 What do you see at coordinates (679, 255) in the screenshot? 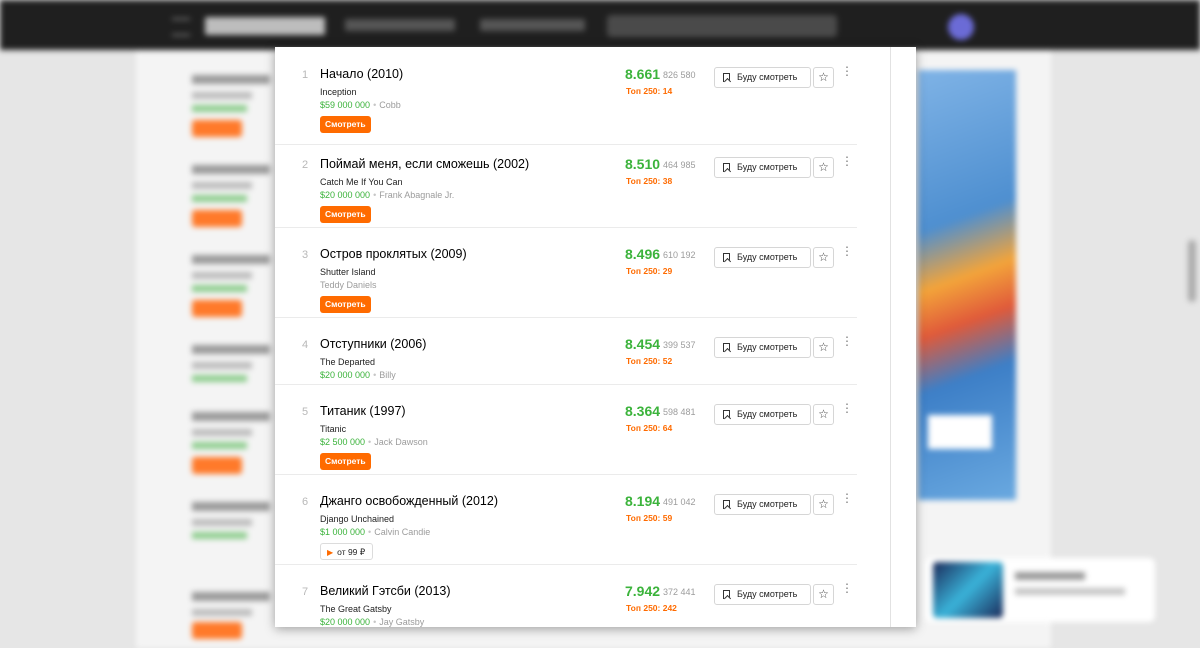
I see `film-votes: 610 192` at bounding box center [679, 255].